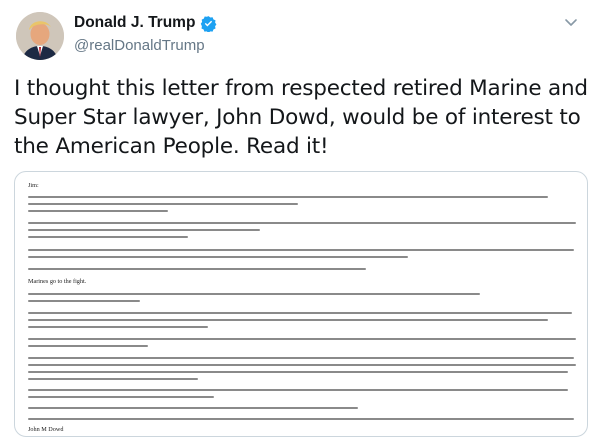 Image resolution: width=601 pixels, height=440 pixels. Describe the element at coordinates (139, 45) in the screenshot. I see `handle: @realDonaldTrump` at that location.